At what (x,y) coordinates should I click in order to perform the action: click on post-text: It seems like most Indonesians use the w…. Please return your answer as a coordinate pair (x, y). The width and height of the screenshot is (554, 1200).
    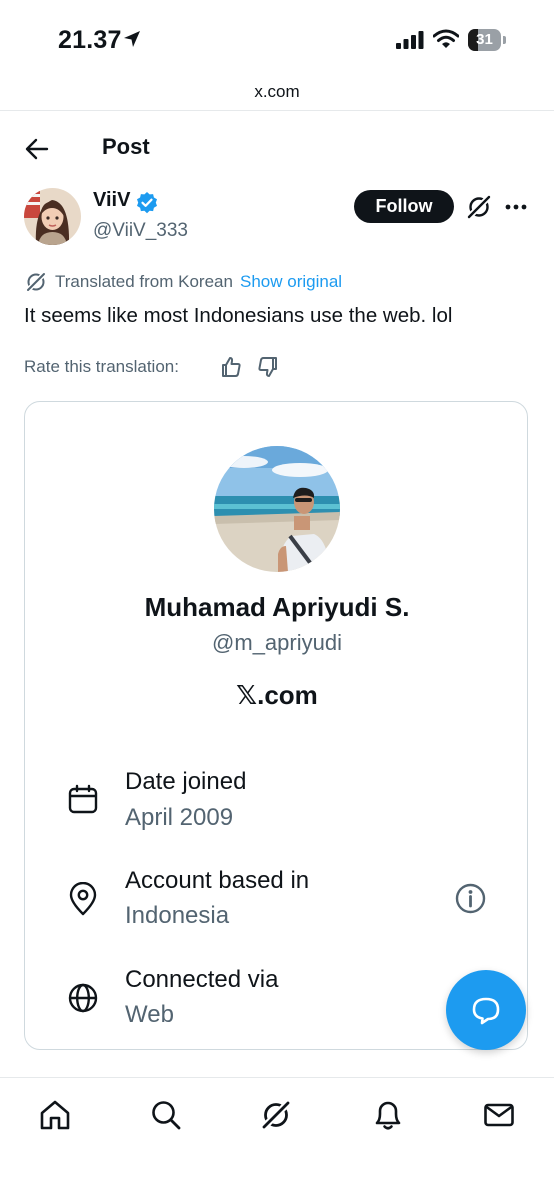
    Looking at the image, I should click on (238, 315).